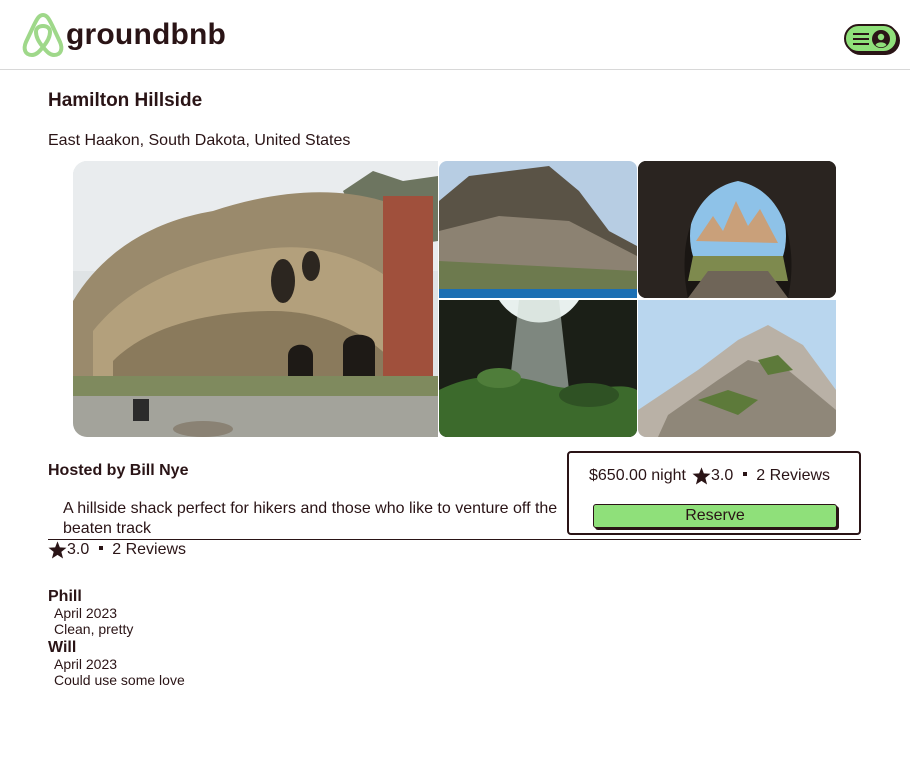 This screenshot has height=759, width=910. I want to click on airbnb-style-logo-icon, so click(43, 35).